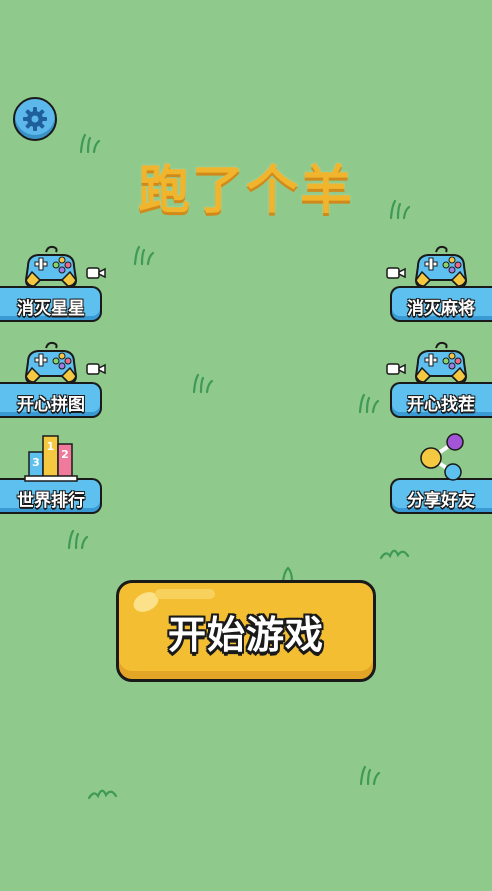 The width and height of the screenshot is (492, 891). I want to click on button-highlight, so click(185, 594).